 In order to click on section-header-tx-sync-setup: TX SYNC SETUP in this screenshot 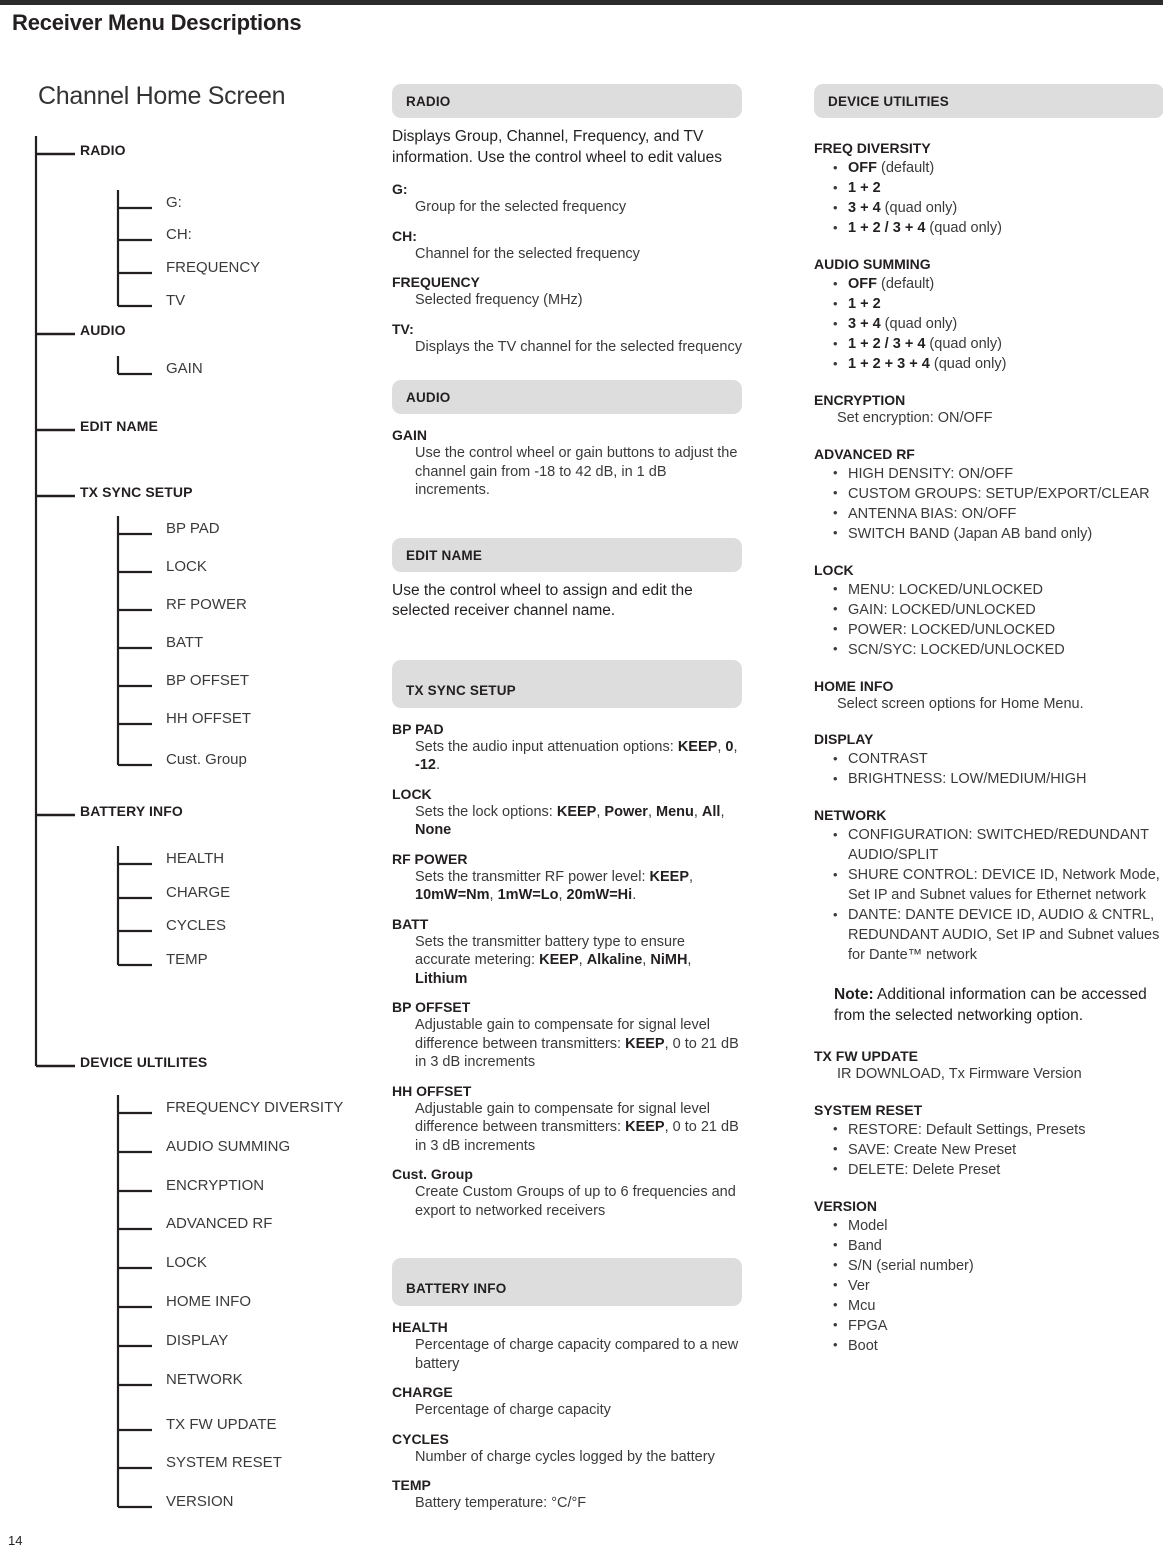, I will do `click(567, 683)`.